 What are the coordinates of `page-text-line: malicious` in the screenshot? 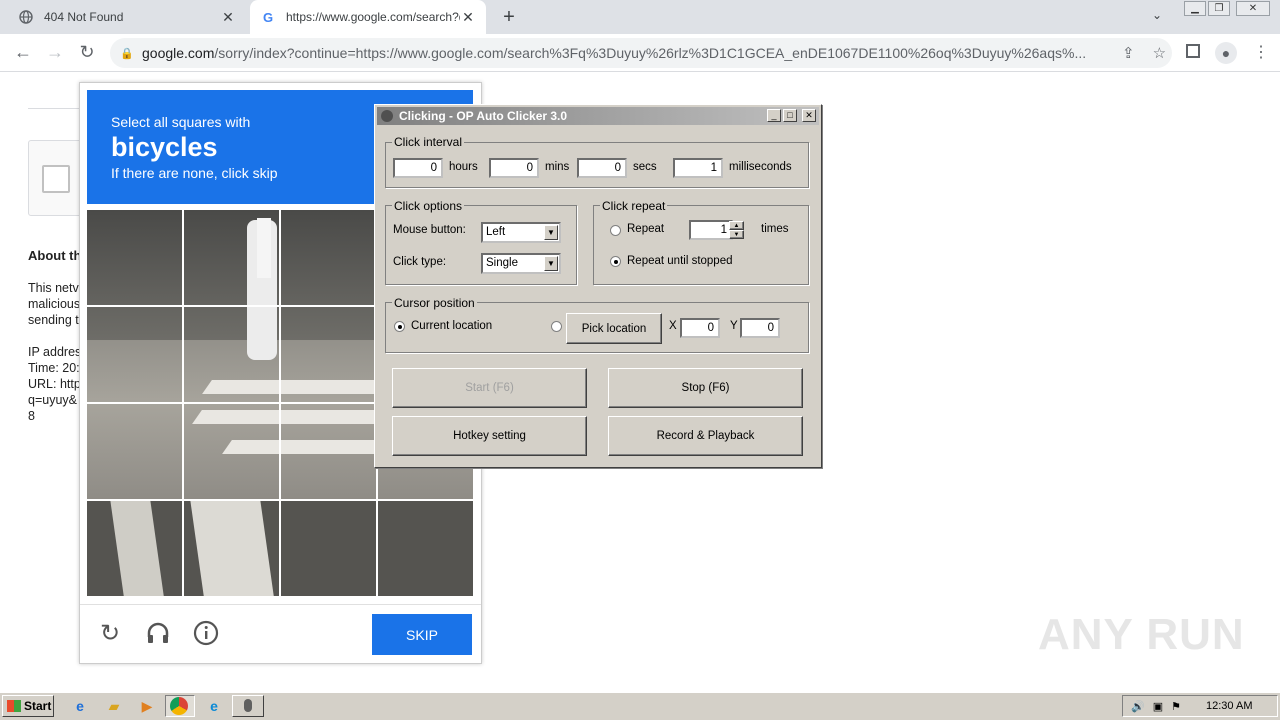 It's located at (54, 304).